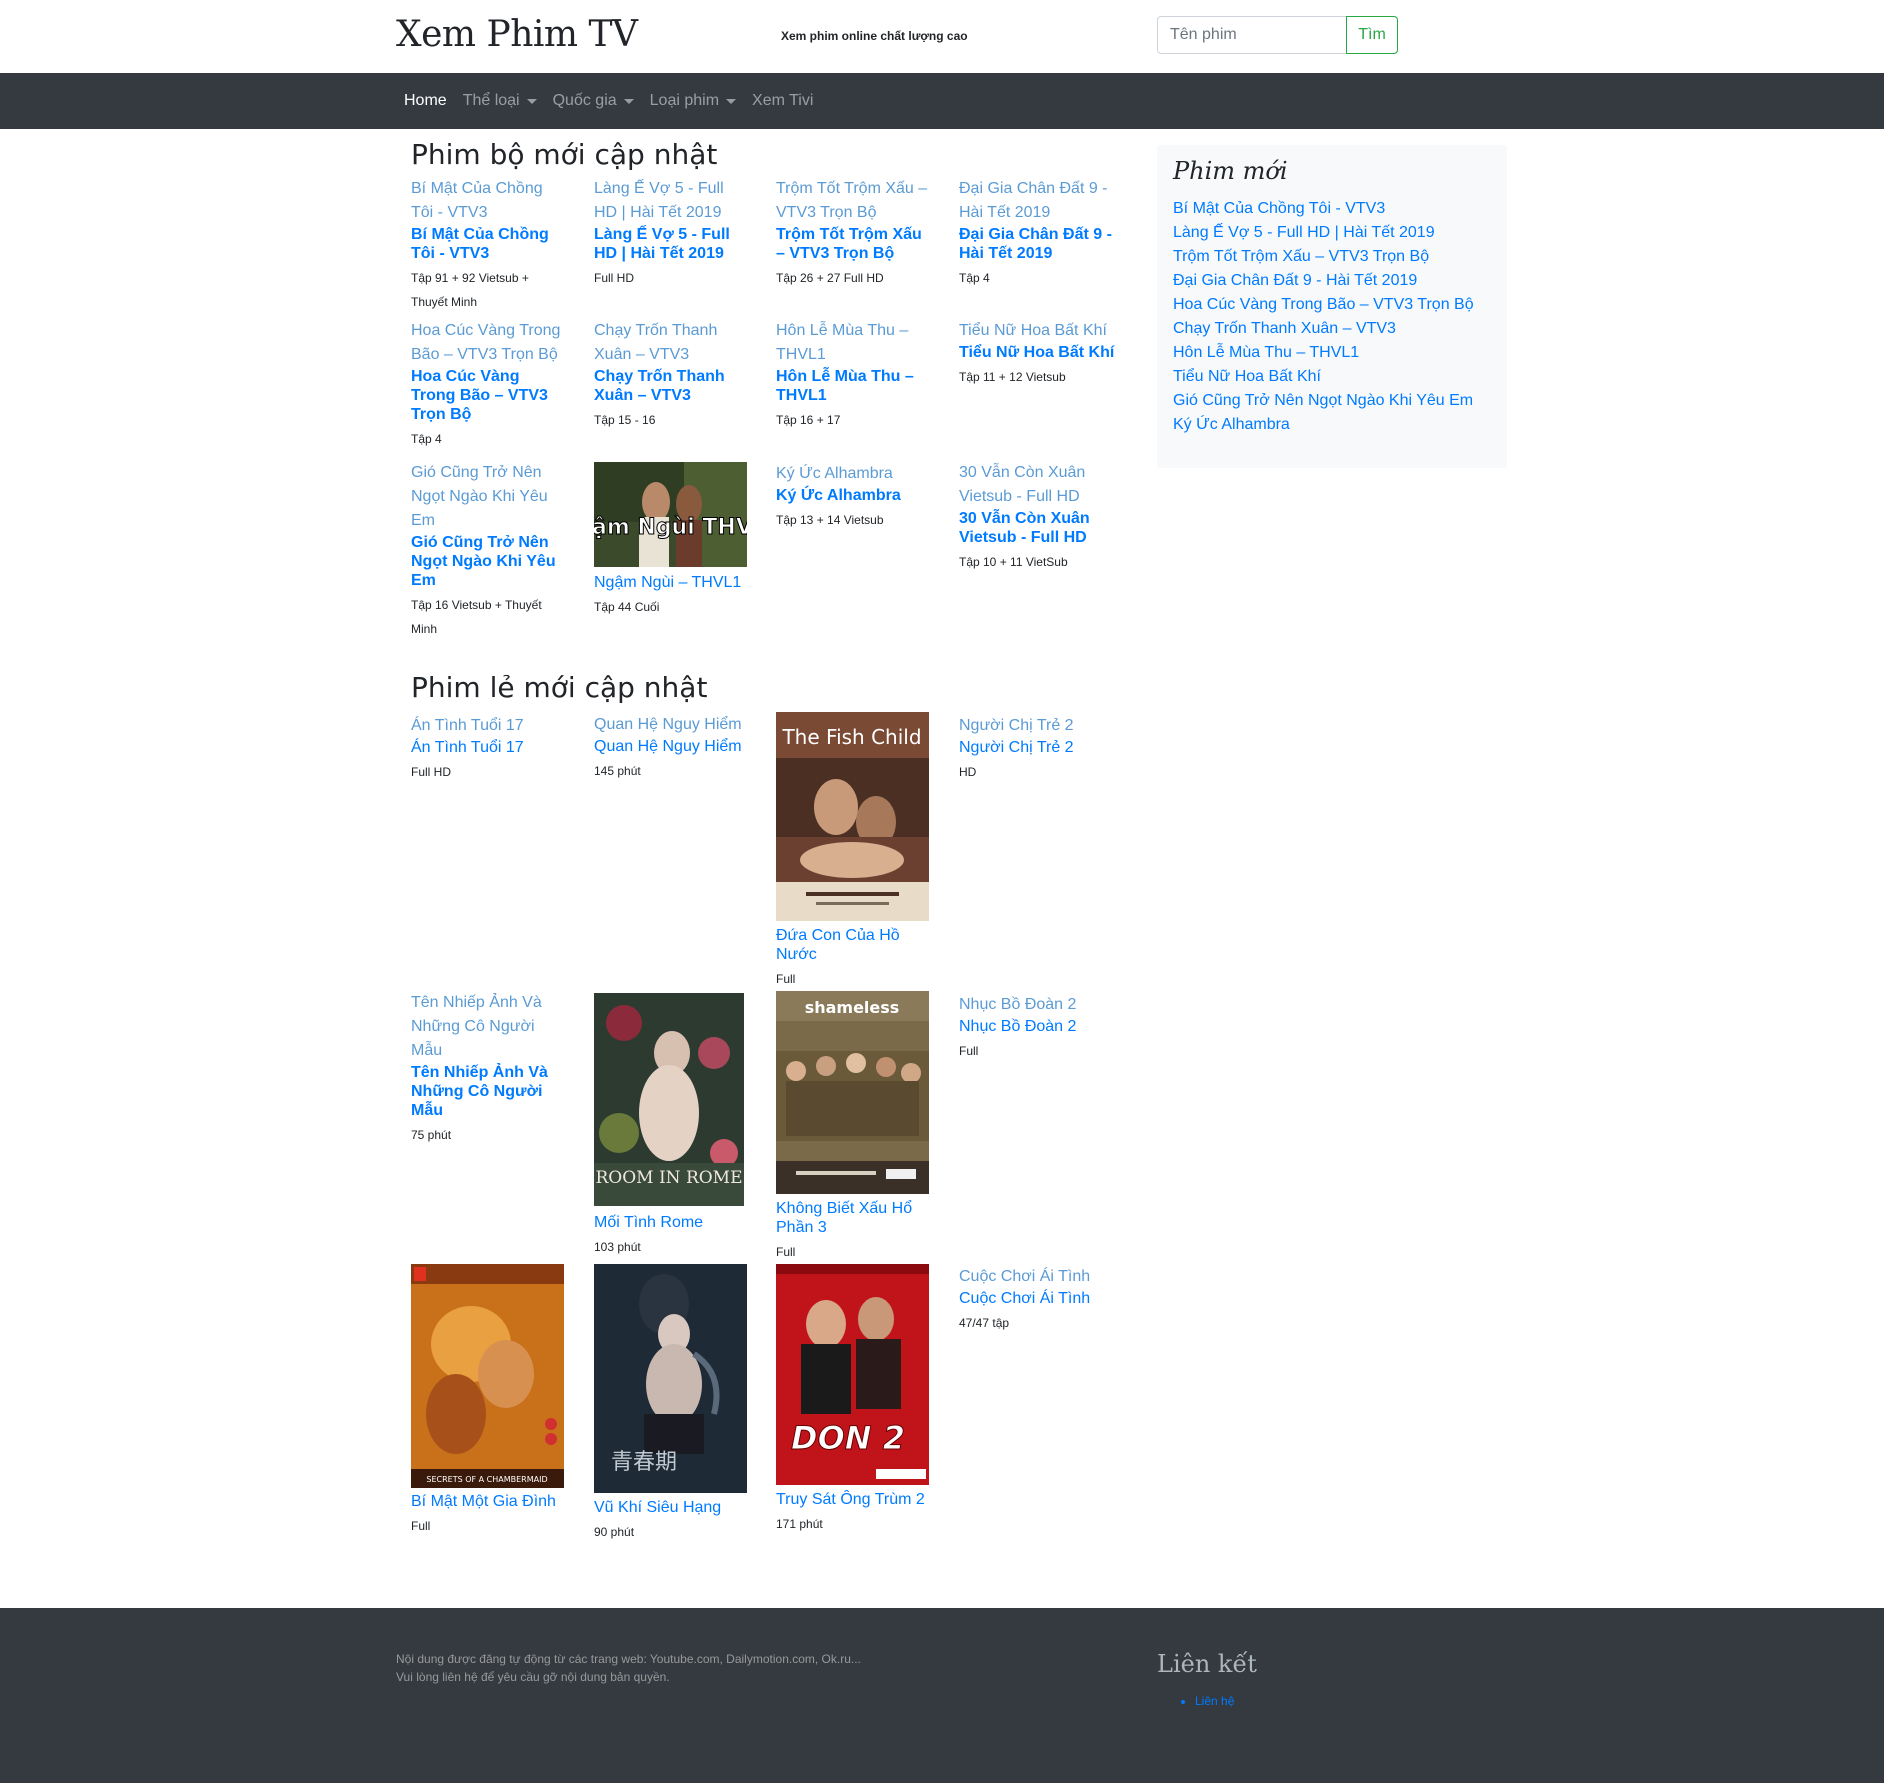 The image size is (1884, 1783). I want to click on movie-title-link: Đại Gia Chân Đất 9 - Hài Tết 2019, so click(1037, 244).